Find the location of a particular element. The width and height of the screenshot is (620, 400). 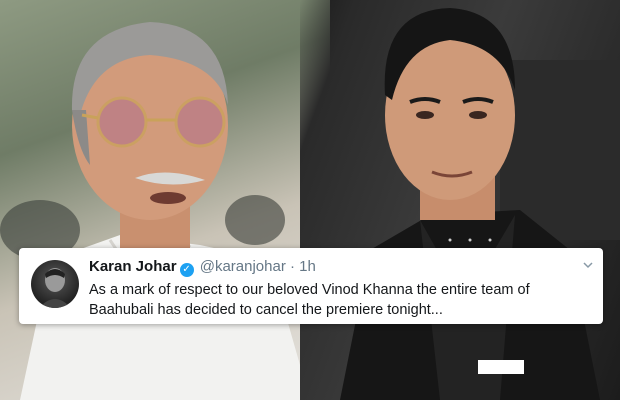

author-handle: @karanjohar is located at coordinates (243, 266).